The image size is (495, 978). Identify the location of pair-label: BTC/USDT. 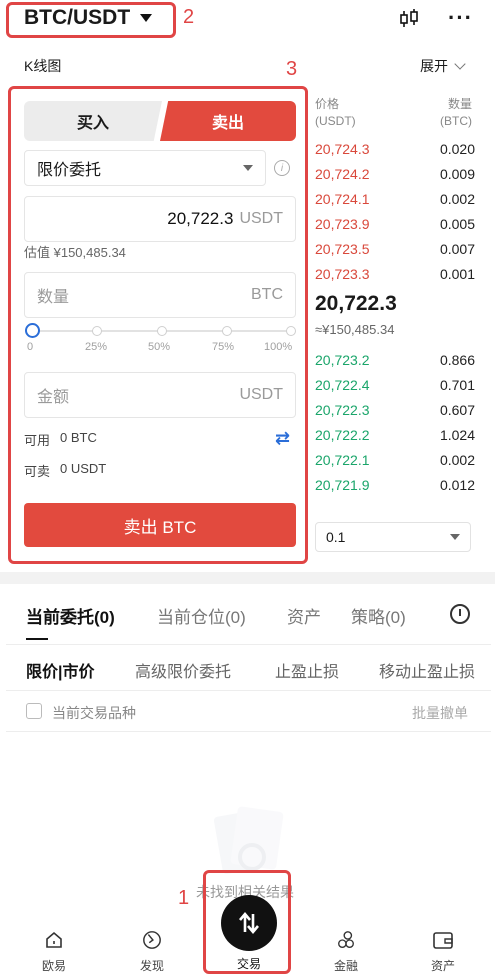
(77, 17).